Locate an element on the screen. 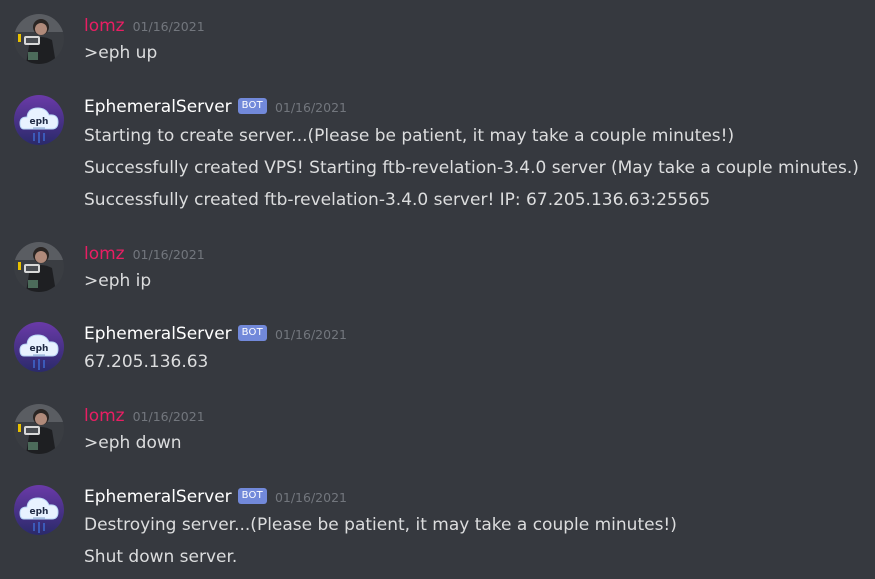 This screenshot has height=579, width=875. message-text: >eph down is located at coordinates (133, 443).